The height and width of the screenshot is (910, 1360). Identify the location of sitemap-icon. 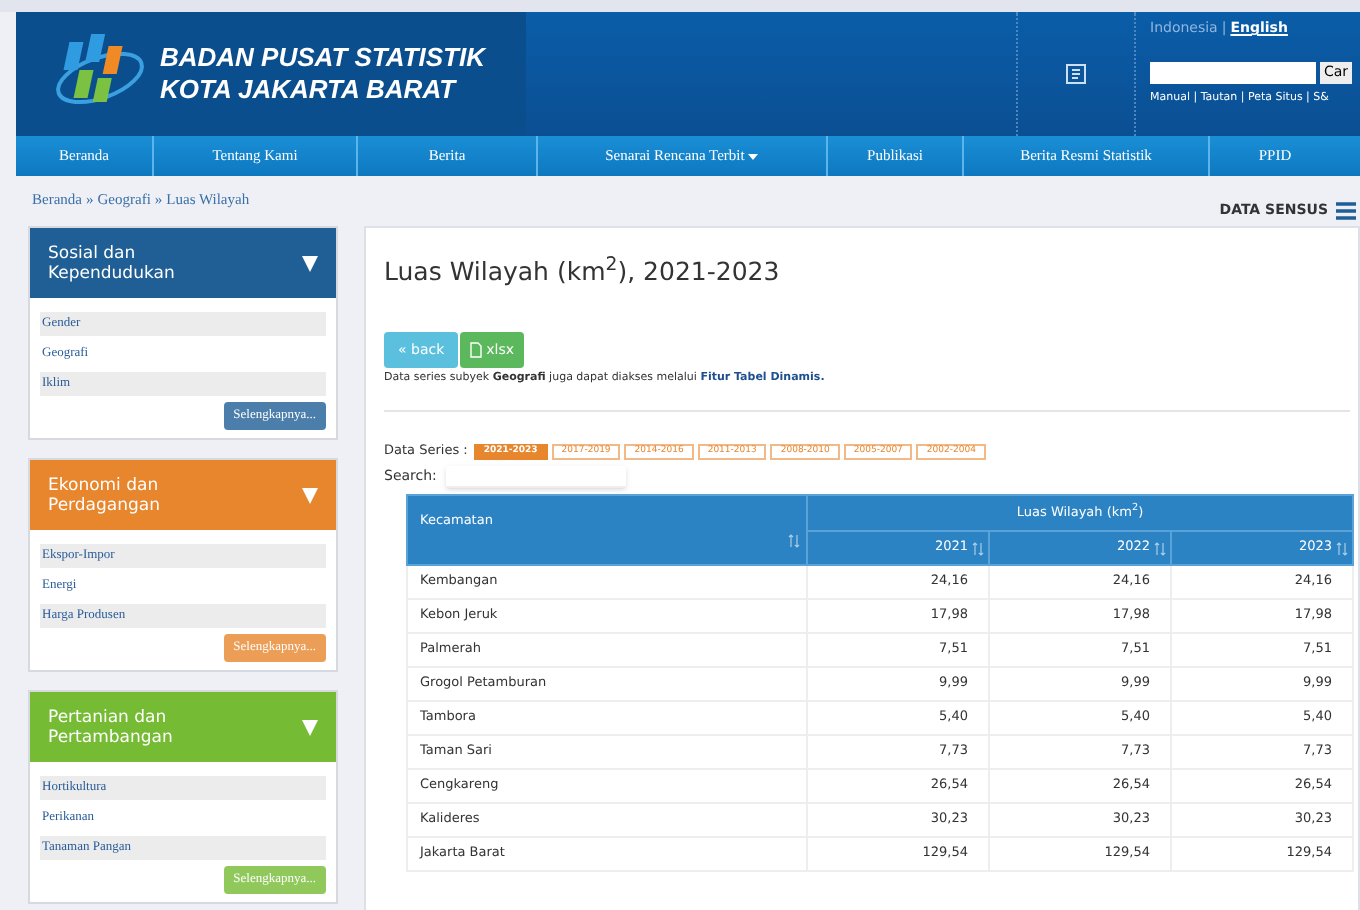
(1076, 74).